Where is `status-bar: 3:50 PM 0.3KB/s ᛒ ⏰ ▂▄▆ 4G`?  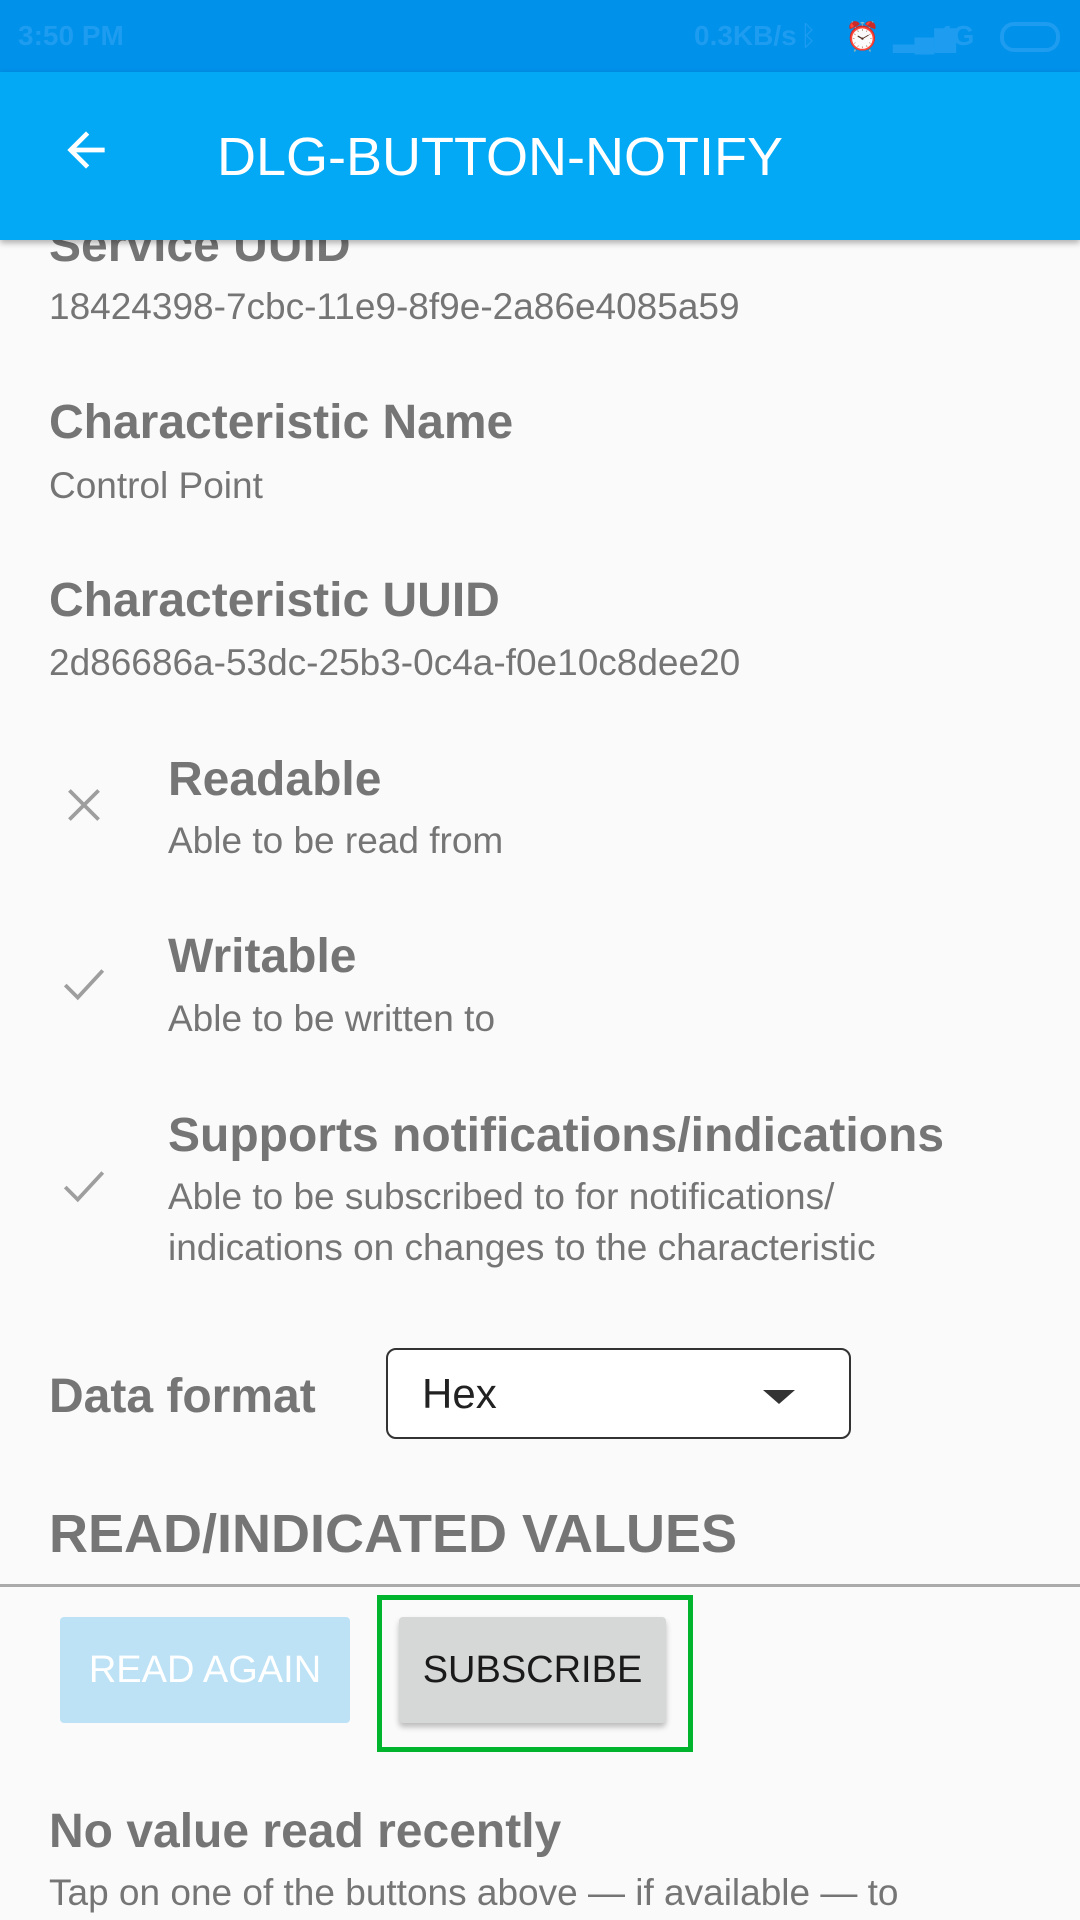
status-bar: 3:50 PM 0.3KB/s ᛒ ⏰ ▂▄▆ 4G is located at coordinates (540, 36).